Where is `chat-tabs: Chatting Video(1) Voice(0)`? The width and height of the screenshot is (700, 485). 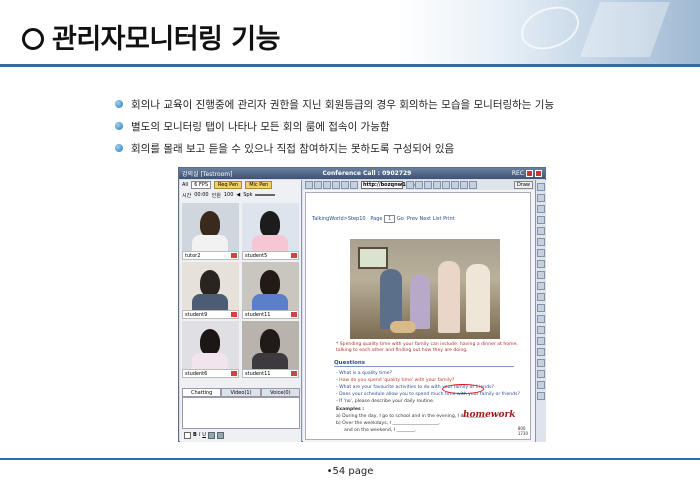 chat-tabs: Chatting Video(1) Voice(0) is located at coordinates (241, 392).